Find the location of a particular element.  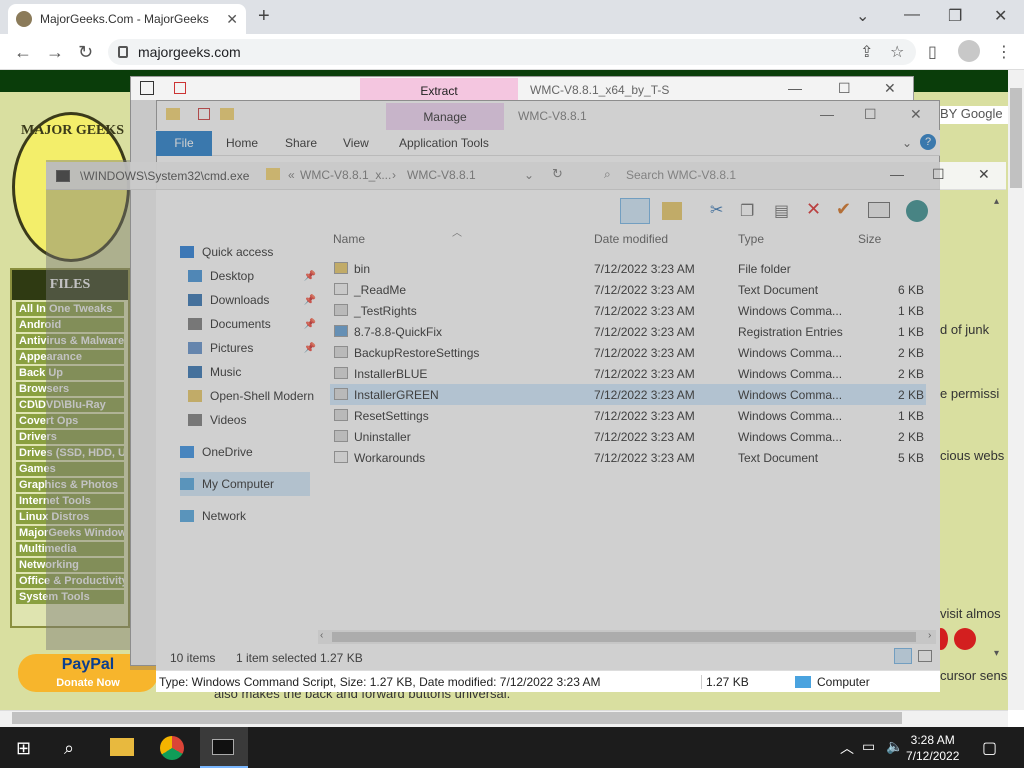

file-row: bin 7/12/2022 3:23 AM File folder is located at coordinates (628, 268).